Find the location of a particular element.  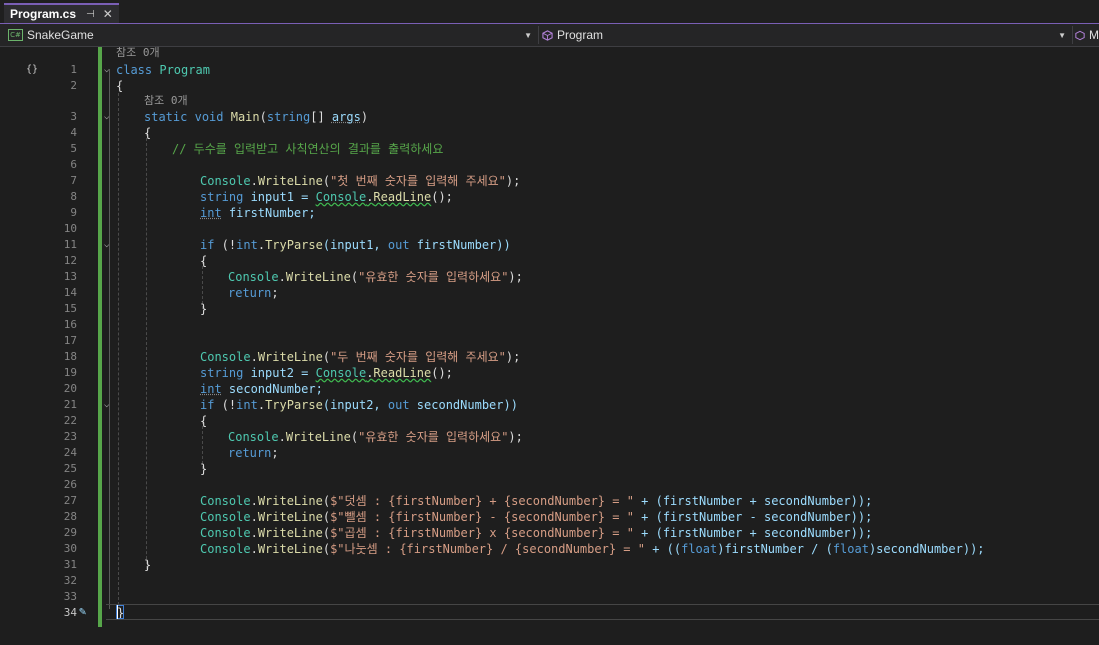

line-number: 1 is located at coordinates (73, 69).